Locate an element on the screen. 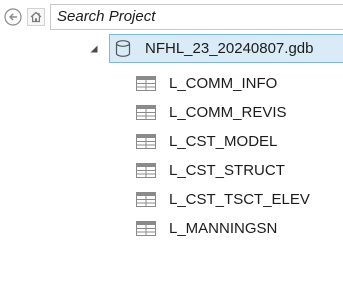 The image size is (343, 289). expanded-triangle-icon is located at coordinates (94, 49).